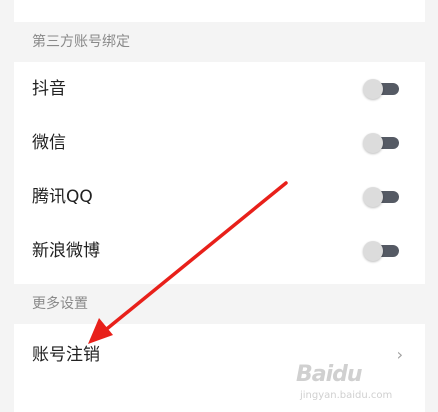 Image resolution: width=438 pixels, height=412 pixels. I want to click on toggle-wechat, so click(381, 143).